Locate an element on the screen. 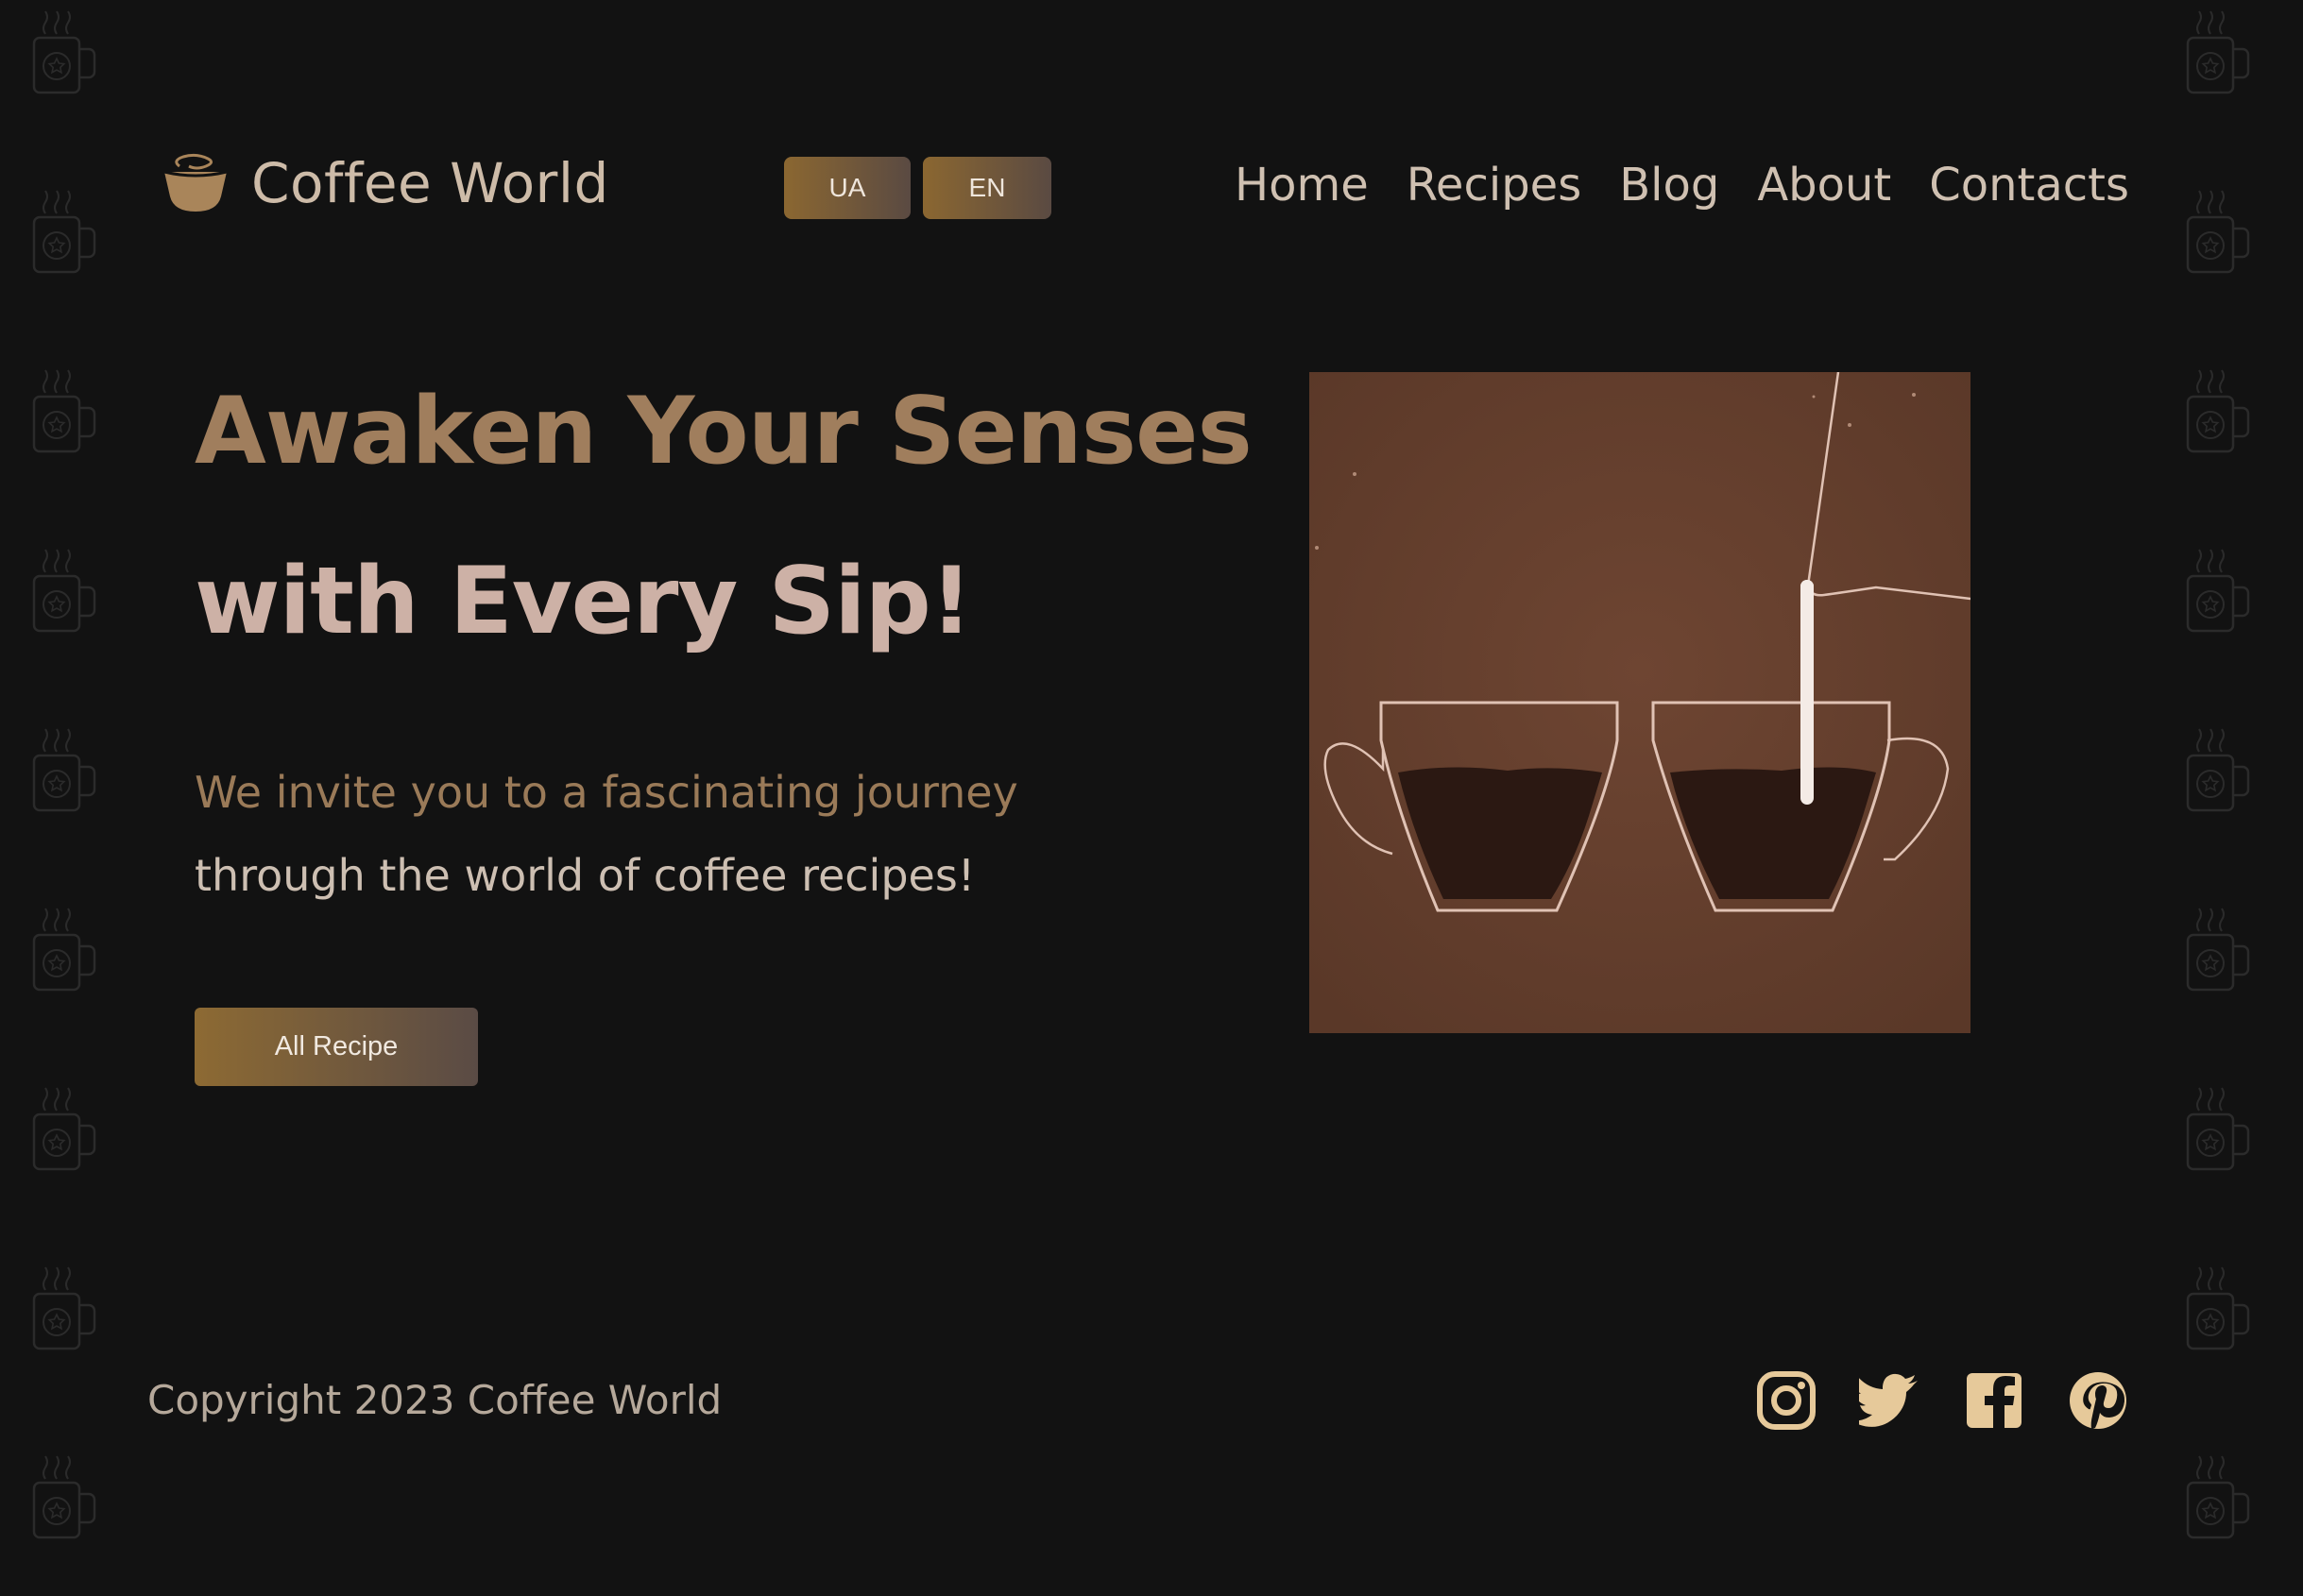 This screenshot has height=1596, width=2303. language-en-button: EN is located at coordinates (987, 188).